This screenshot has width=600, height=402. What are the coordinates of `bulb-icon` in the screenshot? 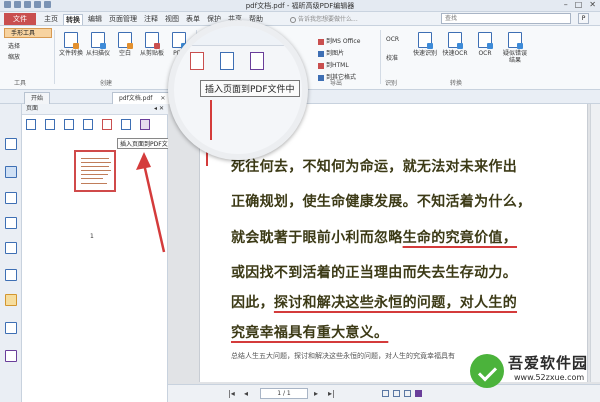 It's located at (293, 19).